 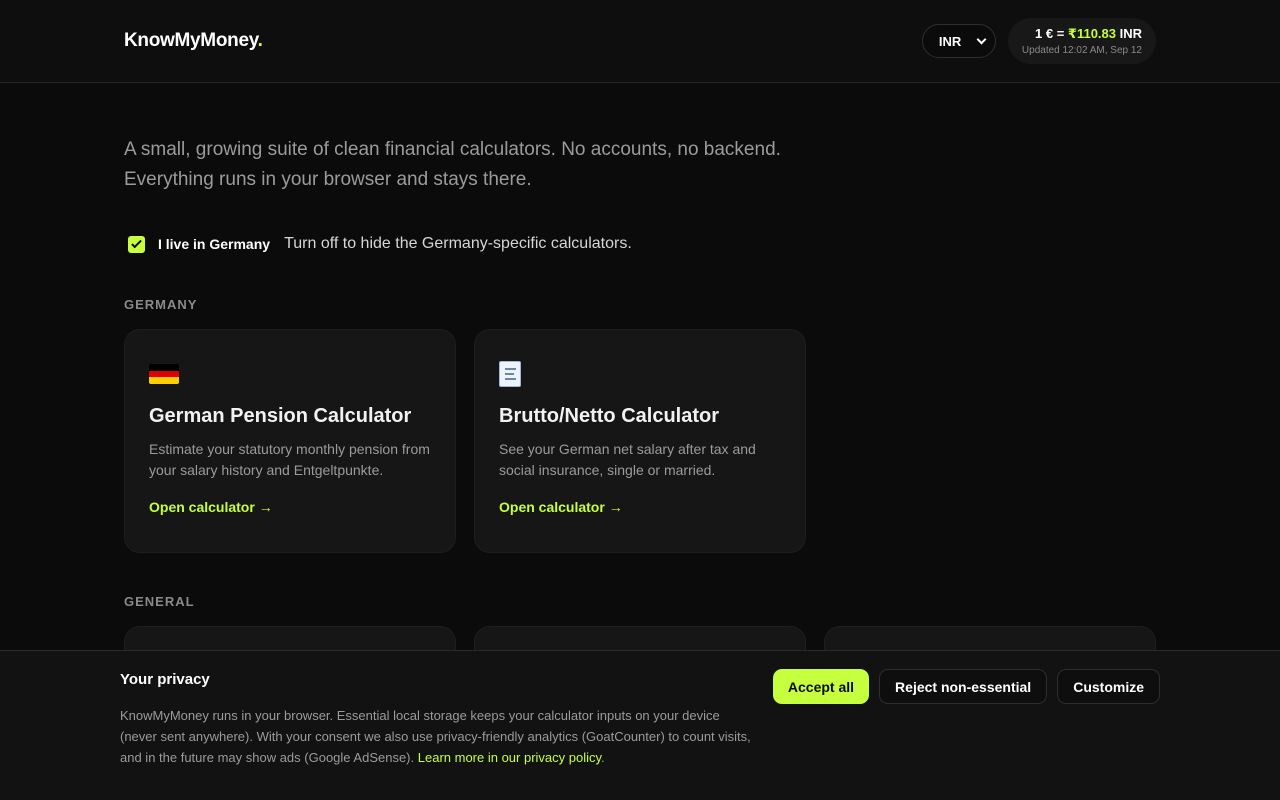 I want to click on accept-all-button: Accept all, so click(x=821, y=686).